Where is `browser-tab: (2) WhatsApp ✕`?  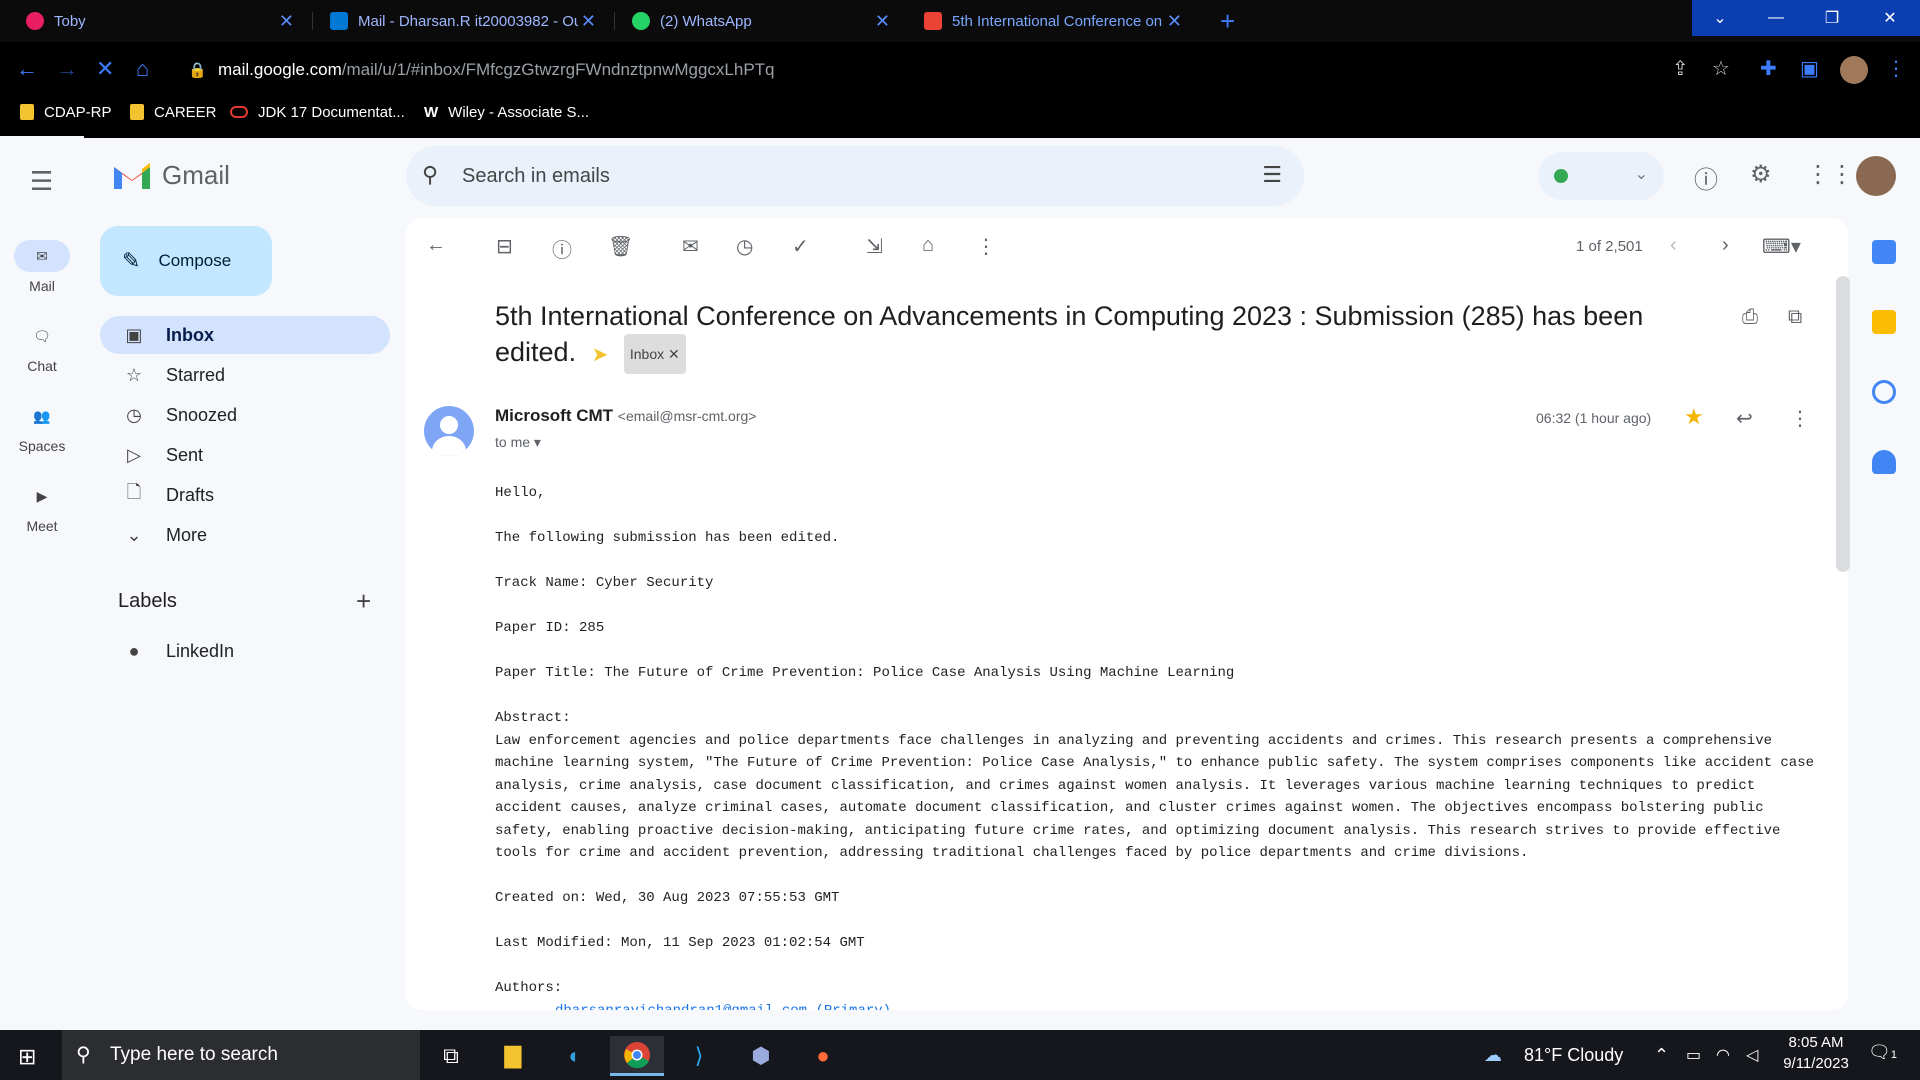
browser-tab: (2) WhatsApp ✕ is located at coordinates (761, 21).